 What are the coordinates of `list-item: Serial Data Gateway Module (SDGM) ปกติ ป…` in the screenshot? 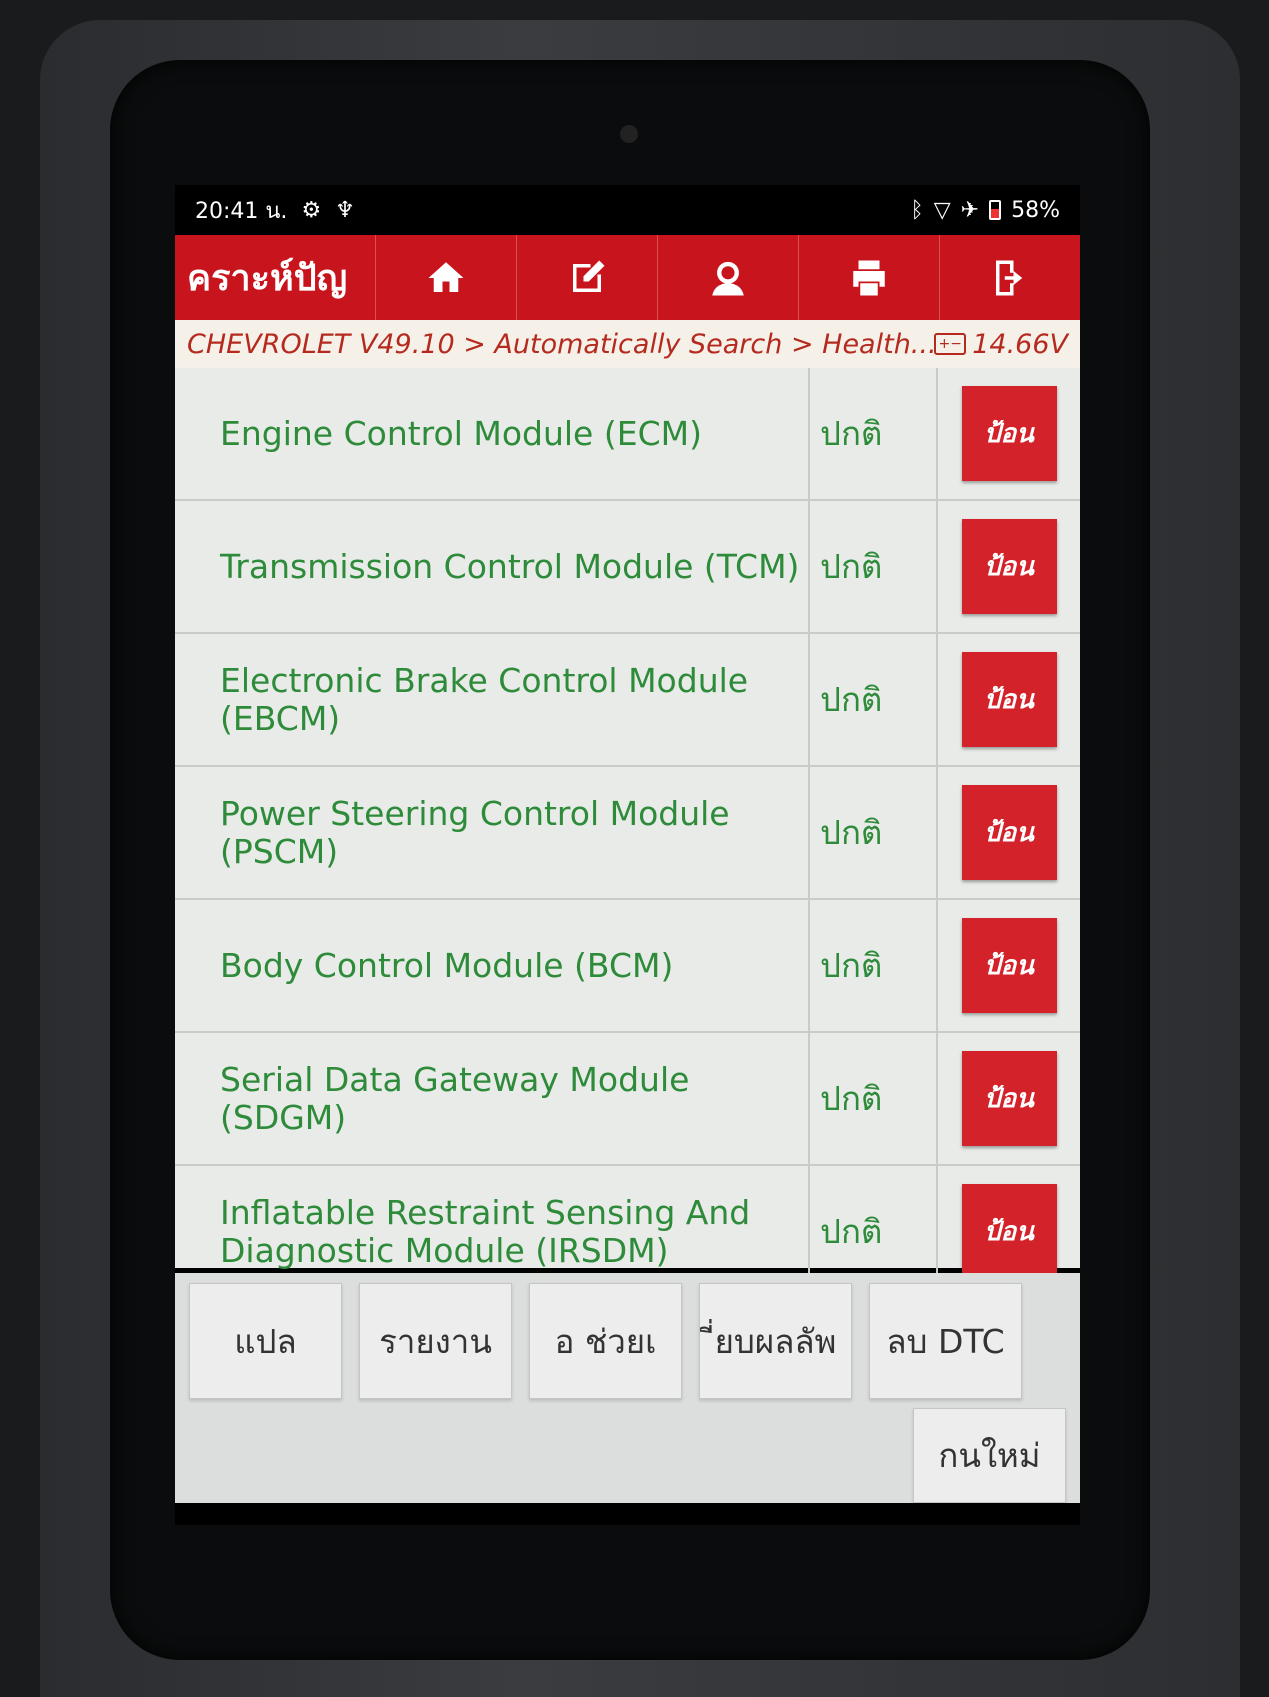 It's located at (627, 1099).